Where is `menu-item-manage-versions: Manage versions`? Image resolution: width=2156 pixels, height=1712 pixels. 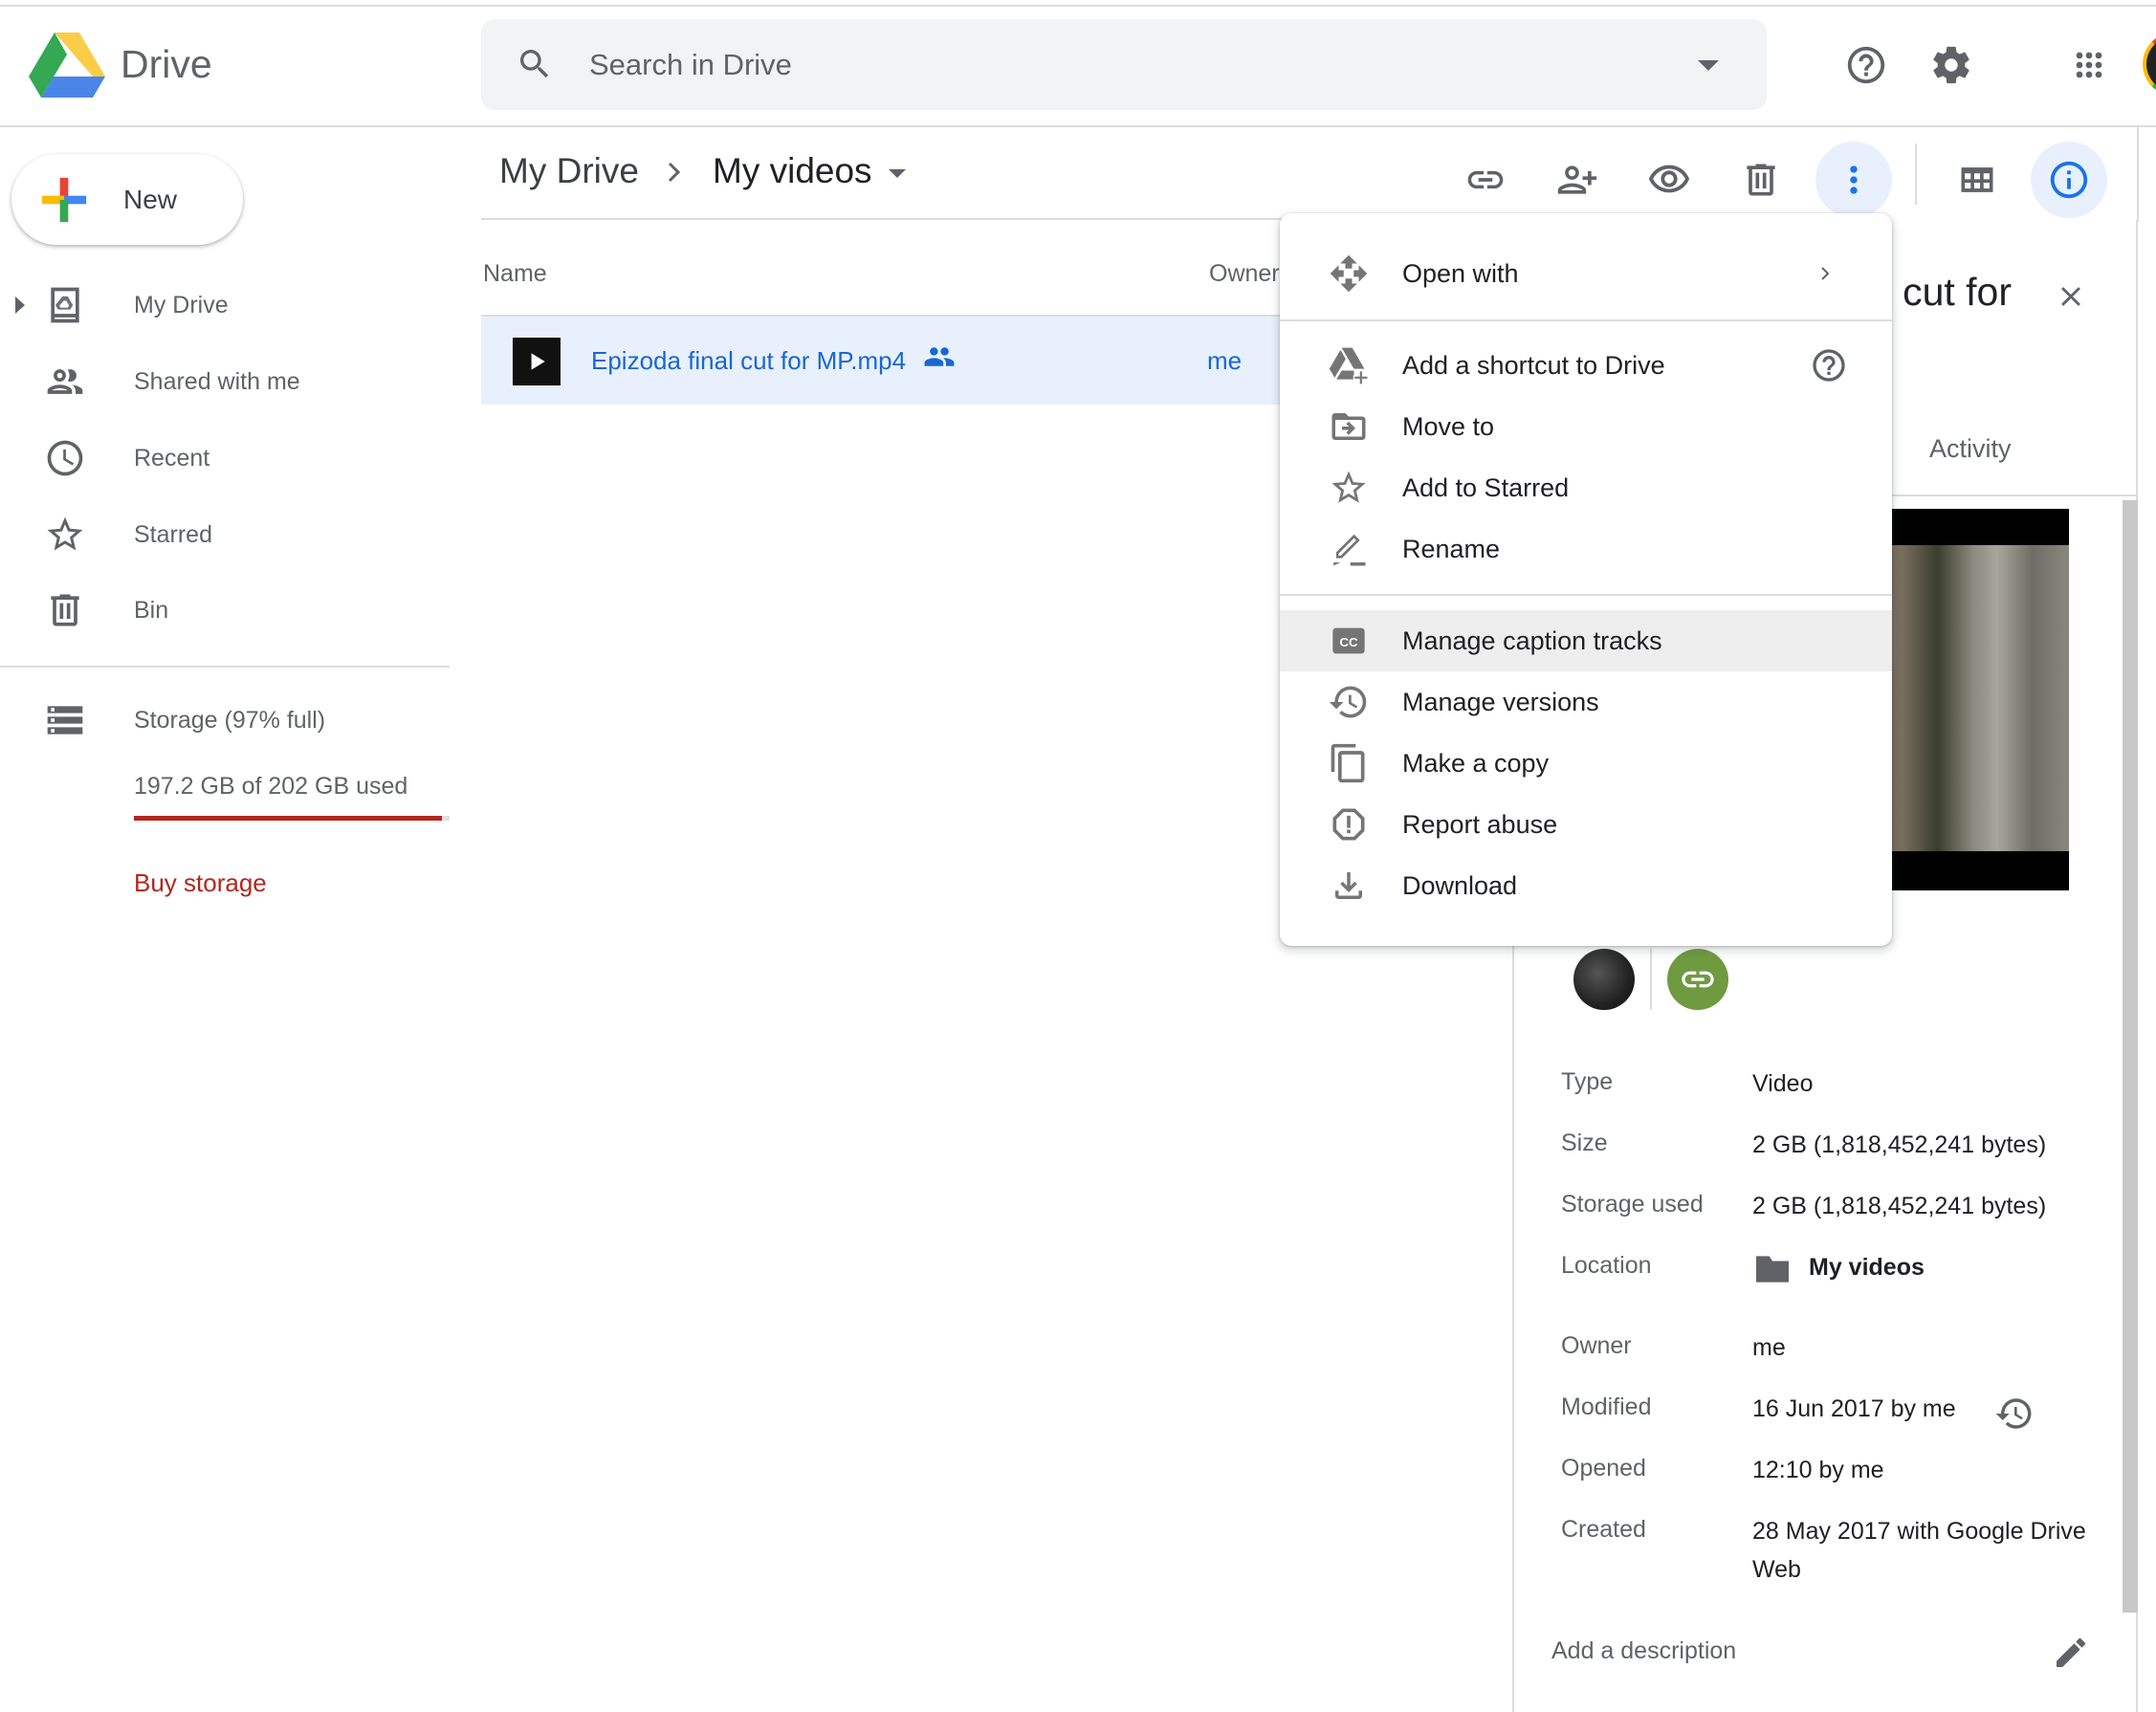
menu-item-manage-versions: Manage versions is located at coordinates (1586, 702).